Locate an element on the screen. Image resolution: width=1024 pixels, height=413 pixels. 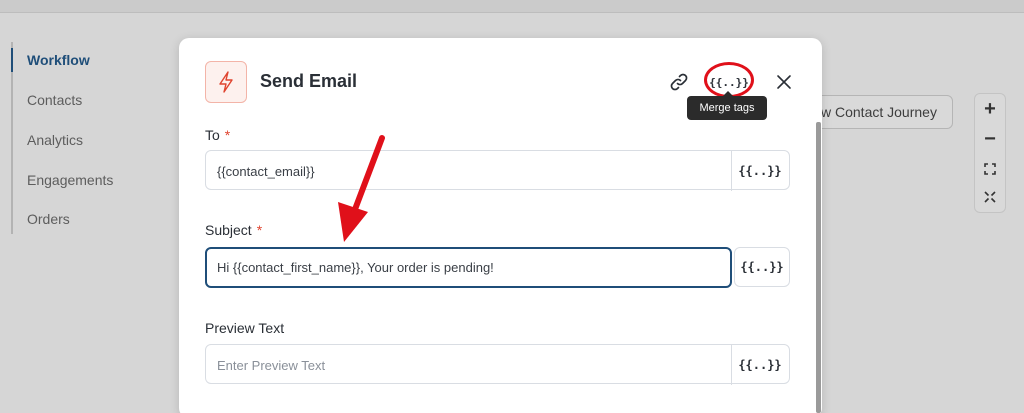
to-input: {{contact_email}} is located at coordinates (469, 171).